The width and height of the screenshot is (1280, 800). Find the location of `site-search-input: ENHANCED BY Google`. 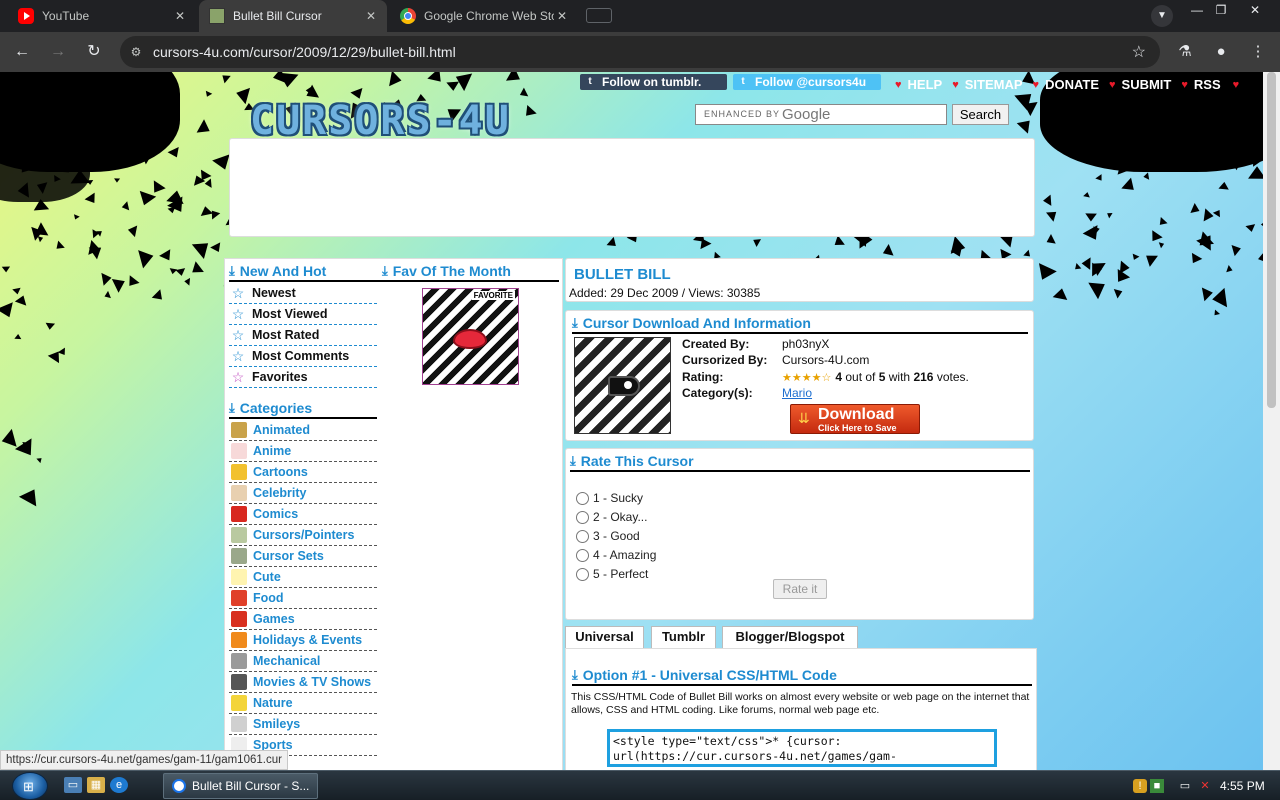

site-search-input: ENHANCED BY Google is located at coordinates (821, 114).